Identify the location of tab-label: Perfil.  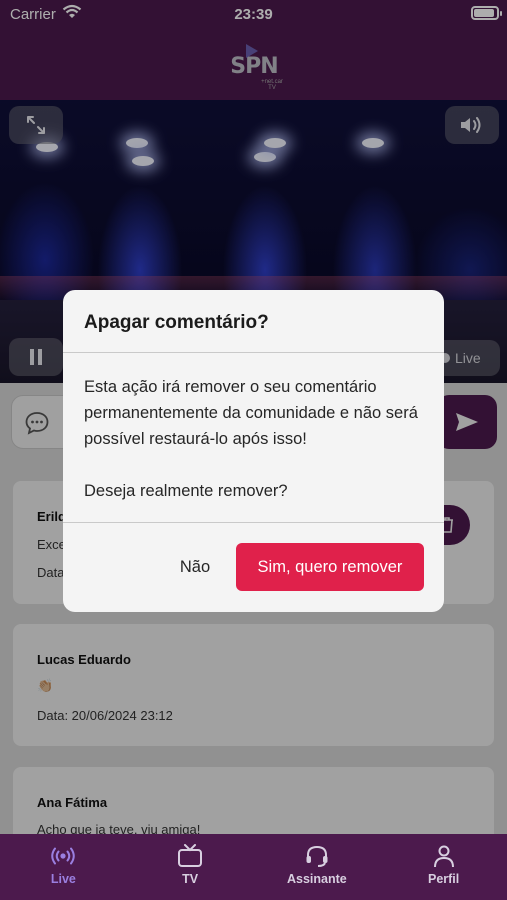
(443, 879).